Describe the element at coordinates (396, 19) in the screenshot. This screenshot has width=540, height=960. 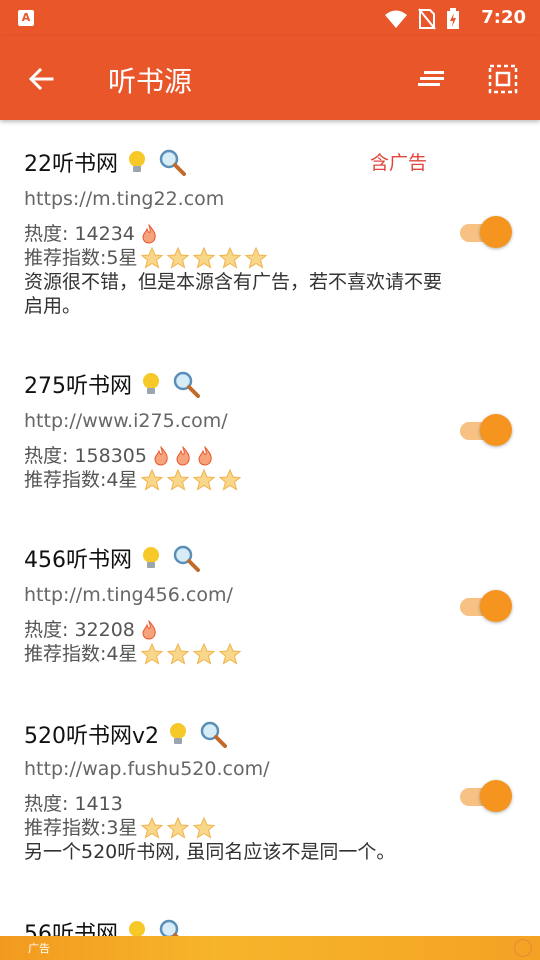
I see `wifi-icon` at that location.